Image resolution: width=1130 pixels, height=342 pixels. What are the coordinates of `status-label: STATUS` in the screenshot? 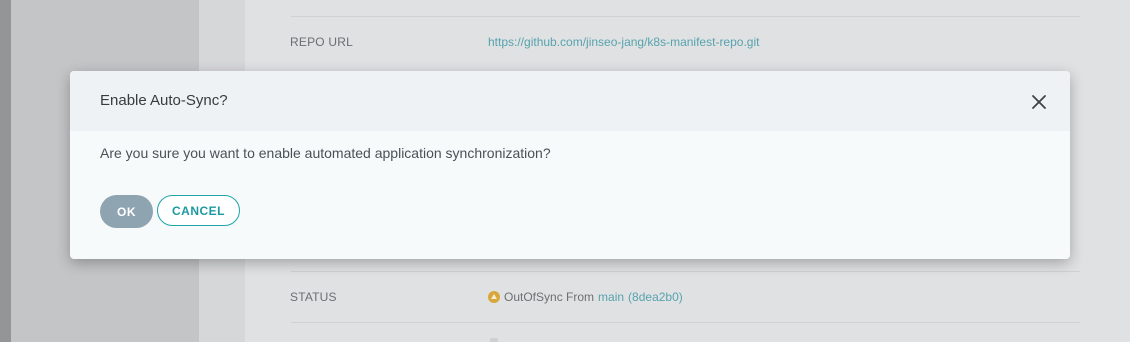 It's located at (313, 297).